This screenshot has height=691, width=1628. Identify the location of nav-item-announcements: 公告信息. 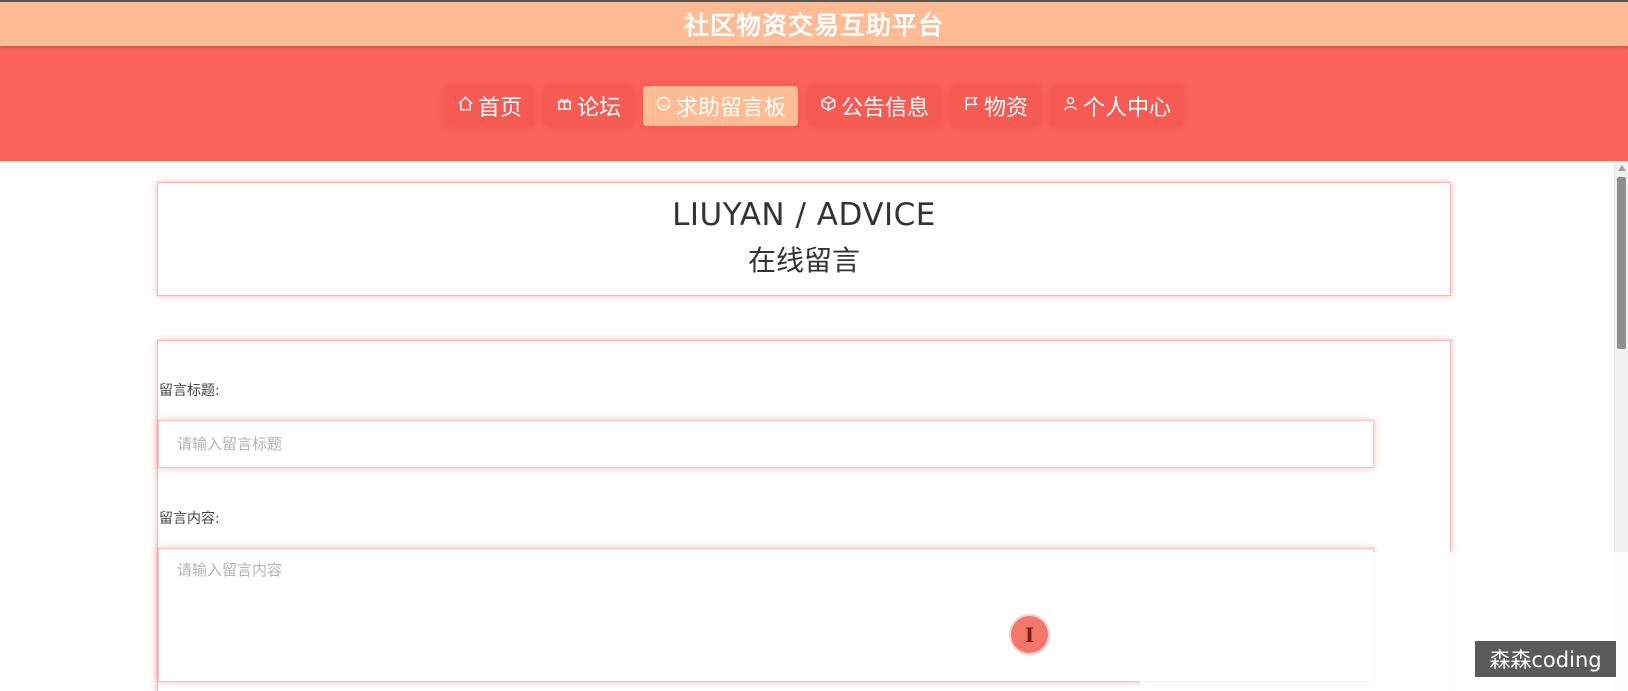
(875, 105).